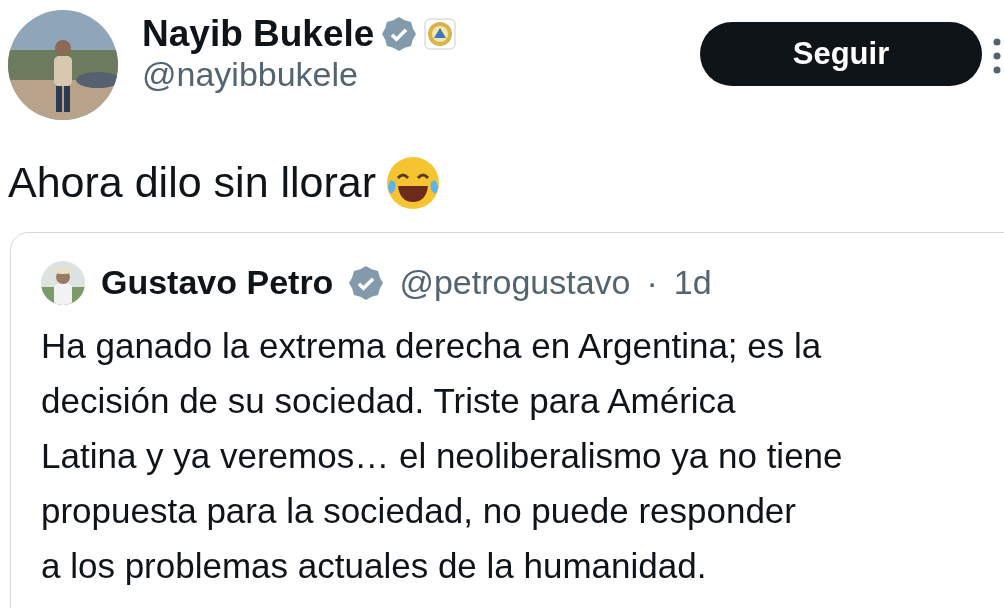 The width and height of the screenshot is (1004, 608). Describe the element at coordinates (692, 282) in the screenshot. I see `post-time: 1d` at that location.